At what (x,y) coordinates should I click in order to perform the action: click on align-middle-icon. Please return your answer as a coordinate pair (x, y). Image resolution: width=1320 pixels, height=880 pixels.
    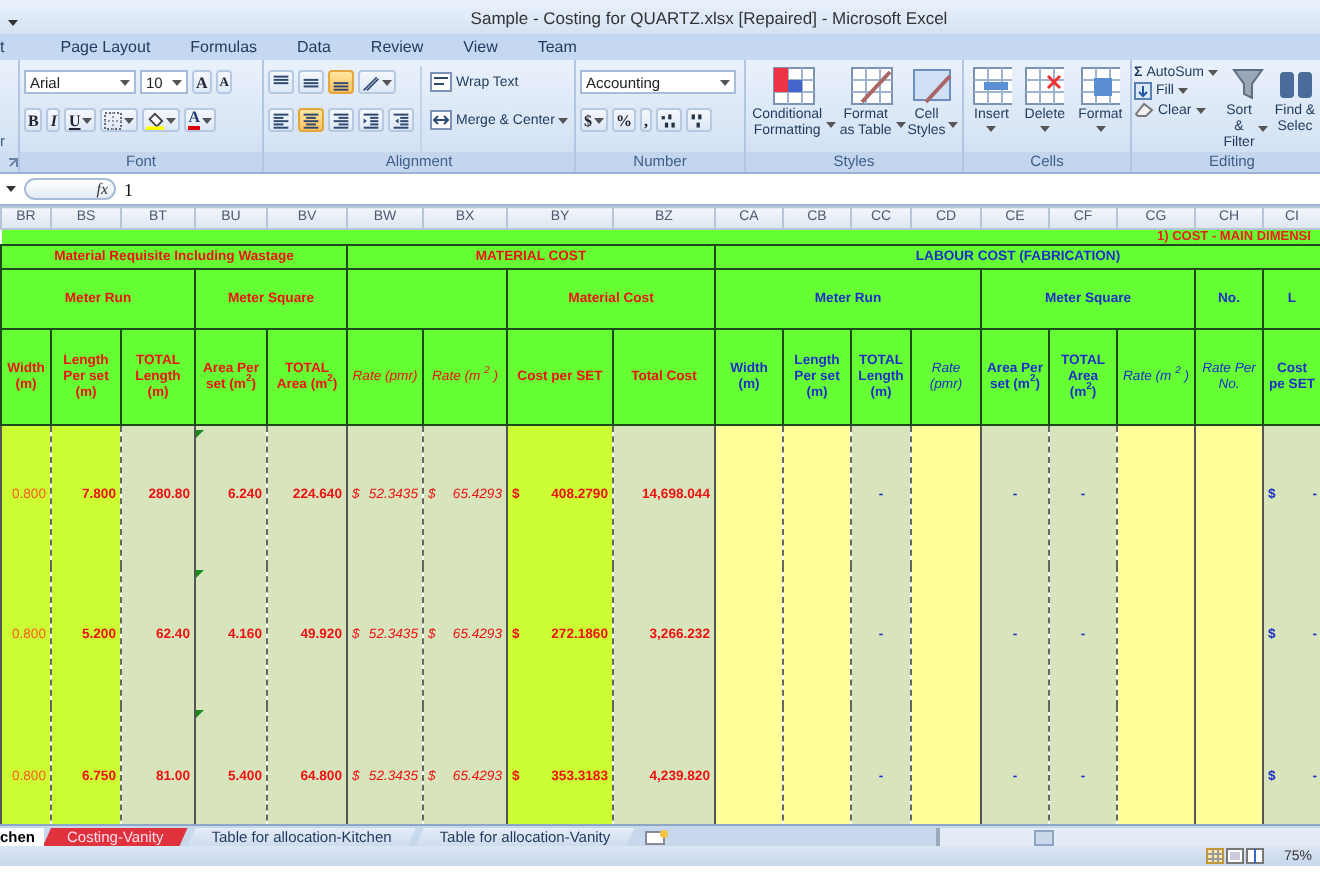
    Looking at the image, I should click on (311, 82).